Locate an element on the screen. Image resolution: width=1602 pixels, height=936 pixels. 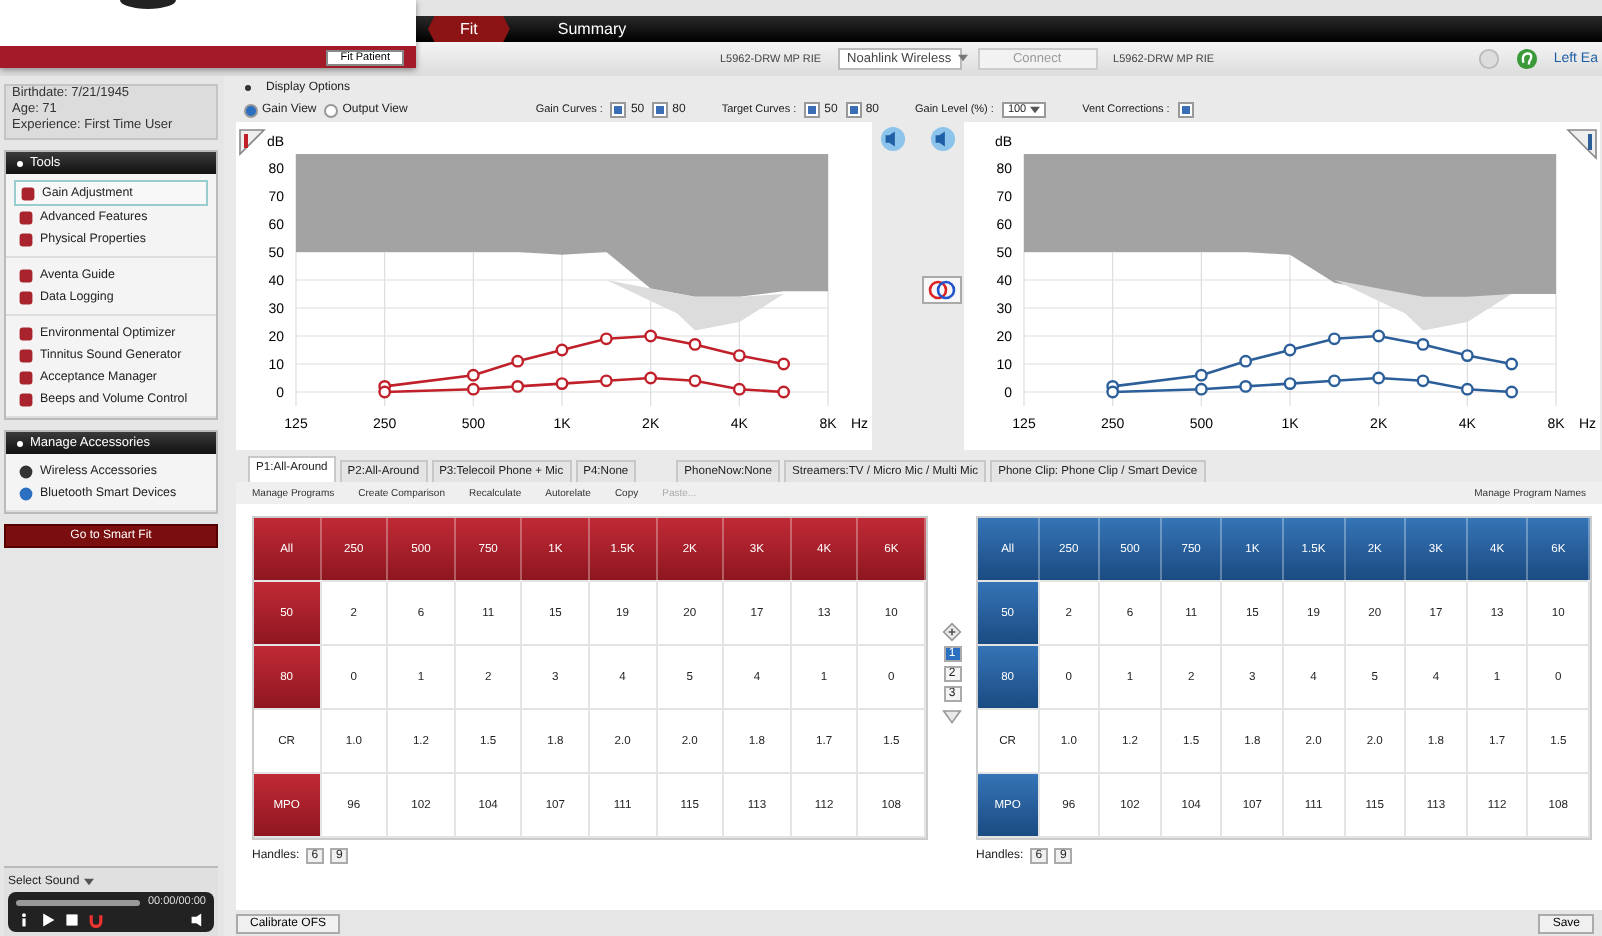
play-icon is located at coordinates (48, 920).